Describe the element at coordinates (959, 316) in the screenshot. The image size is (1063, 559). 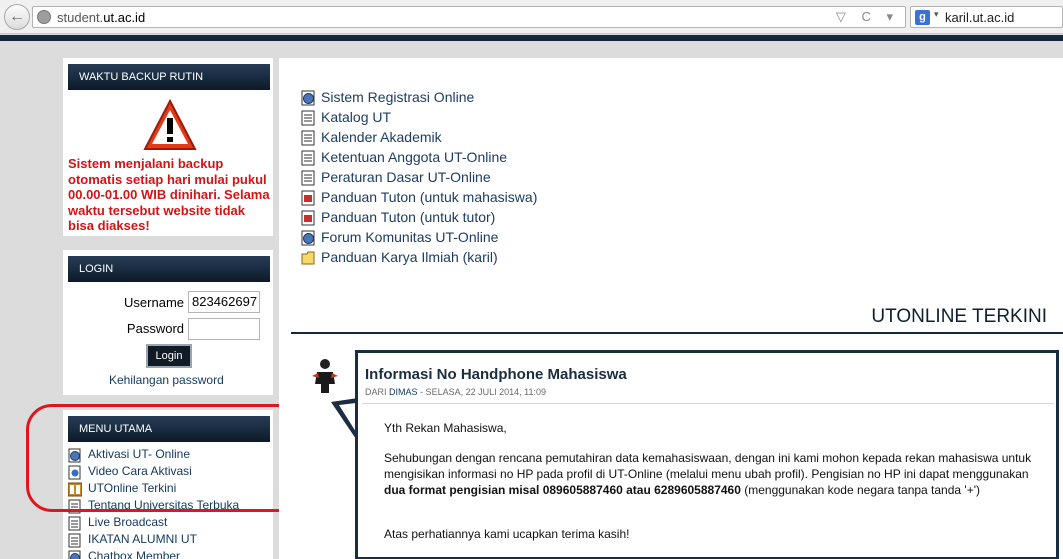
I see `section-title: UTONLINE TERKINI` at that location.